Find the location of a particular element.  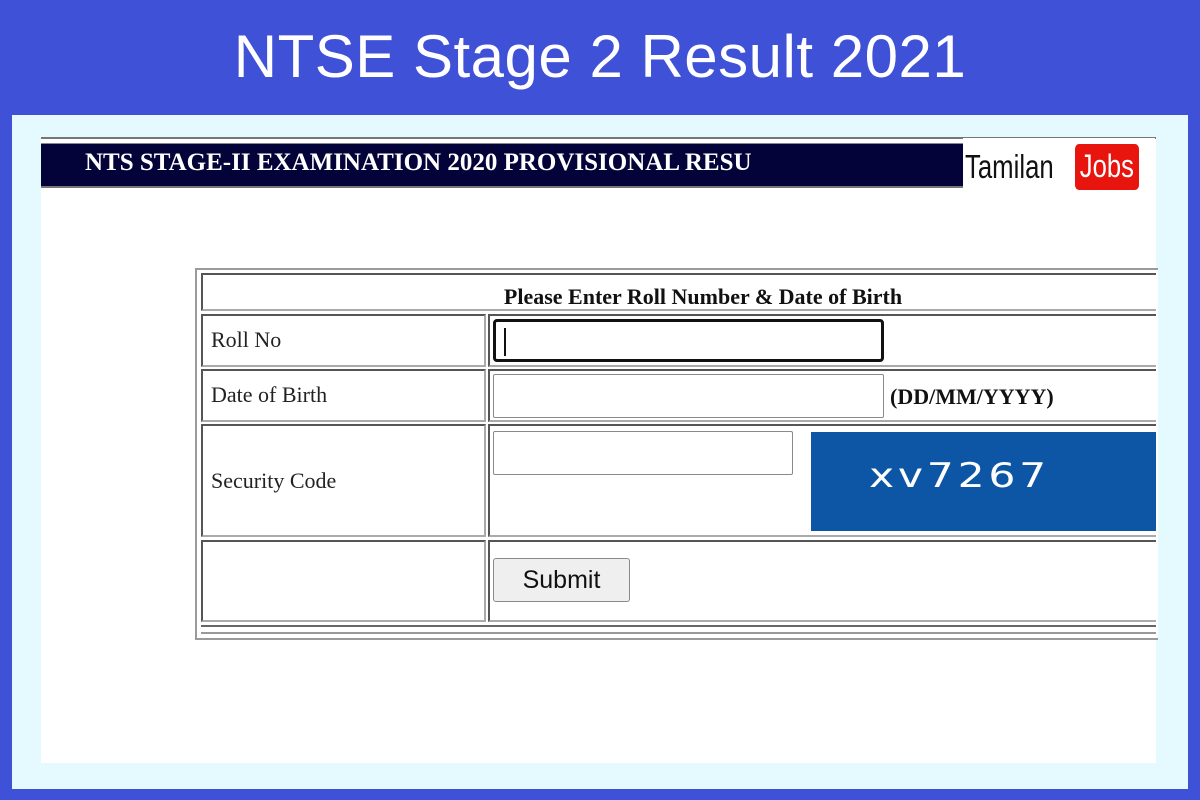

text-caret is located at coordinates (505, 342).